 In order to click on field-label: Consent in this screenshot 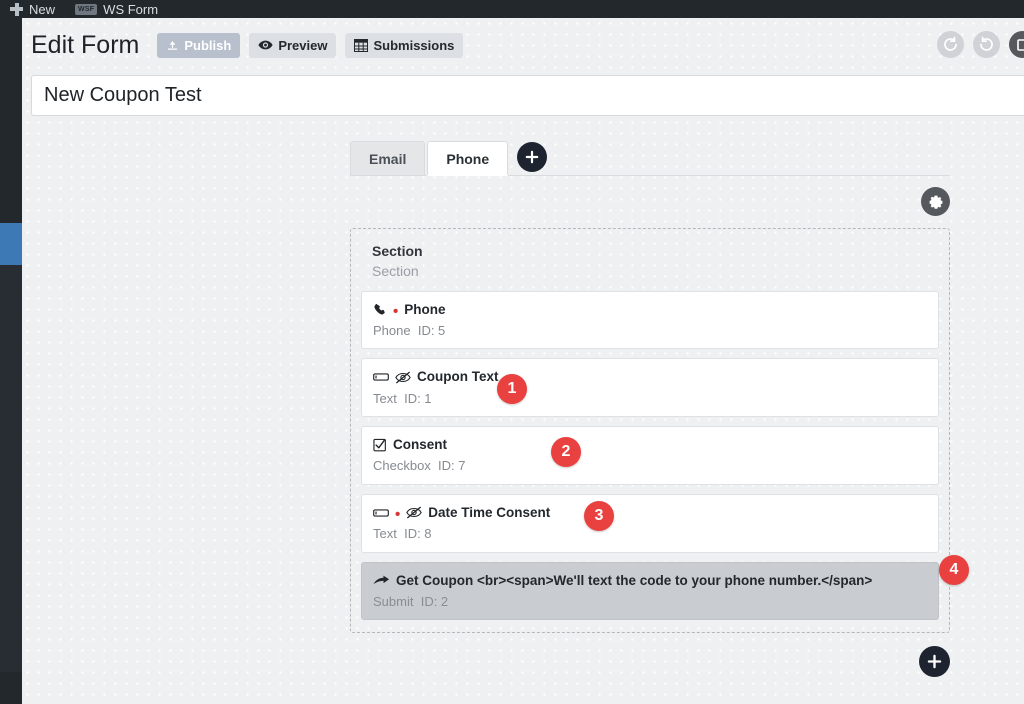, I will do `click(420, 445)`.